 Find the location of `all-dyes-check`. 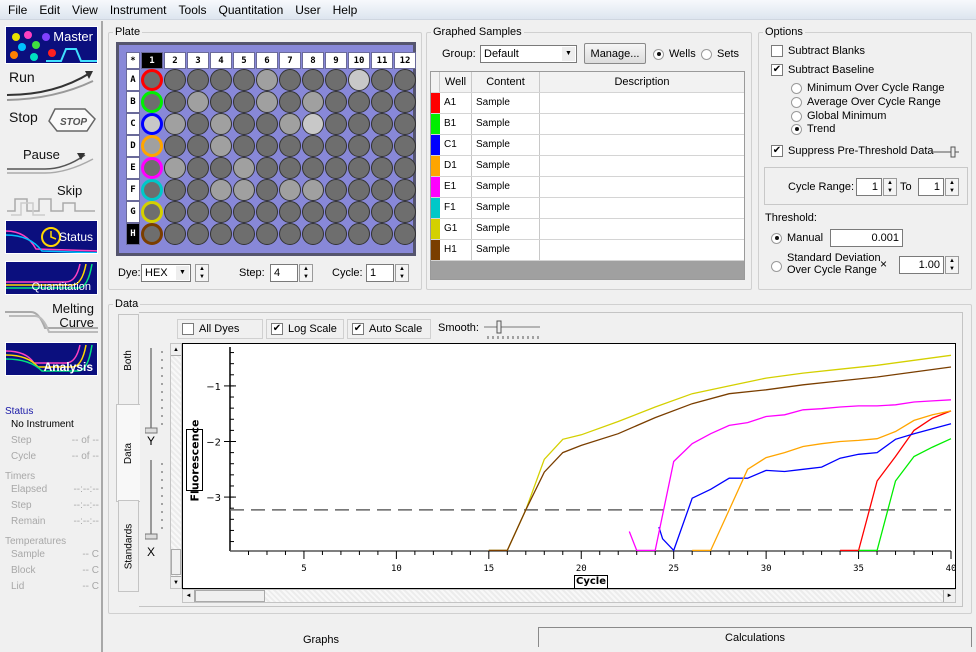

all-dyes-check is located at coordinates (188, 329).